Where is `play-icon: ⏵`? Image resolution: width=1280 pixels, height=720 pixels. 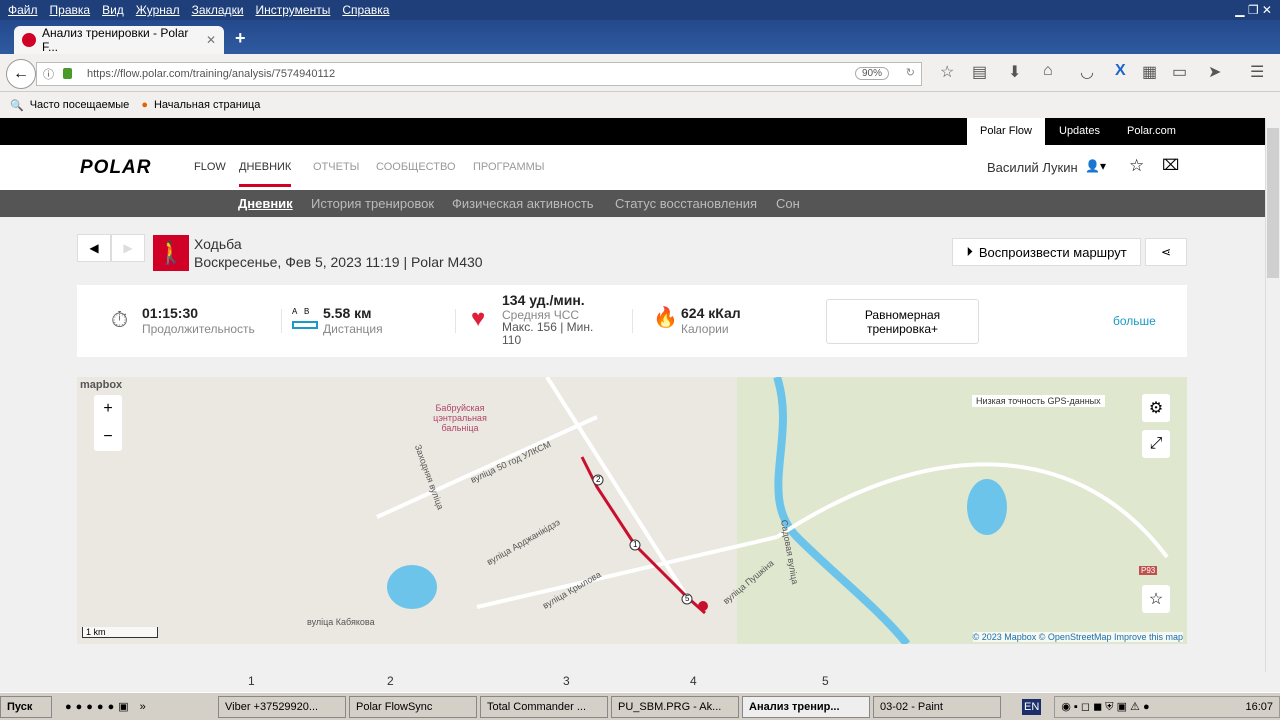 play-icon: ⏵ is located at coordinates (969, 251).